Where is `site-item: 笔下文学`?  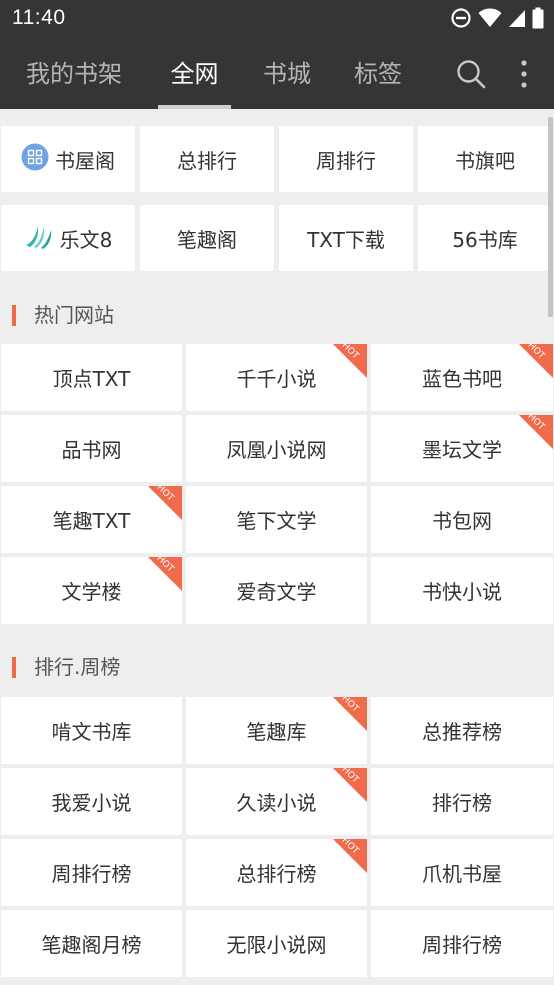
site-item: 笔下文学 is located at coordinates (276, 519).